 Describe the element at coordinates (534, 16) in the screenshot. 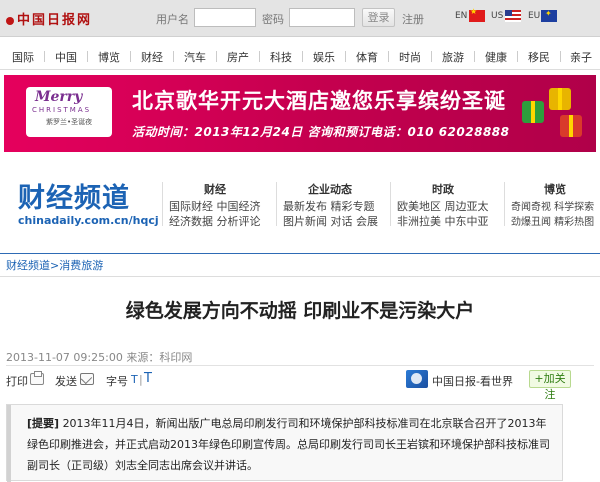

I see `lang-eu-label: EU` at that location.